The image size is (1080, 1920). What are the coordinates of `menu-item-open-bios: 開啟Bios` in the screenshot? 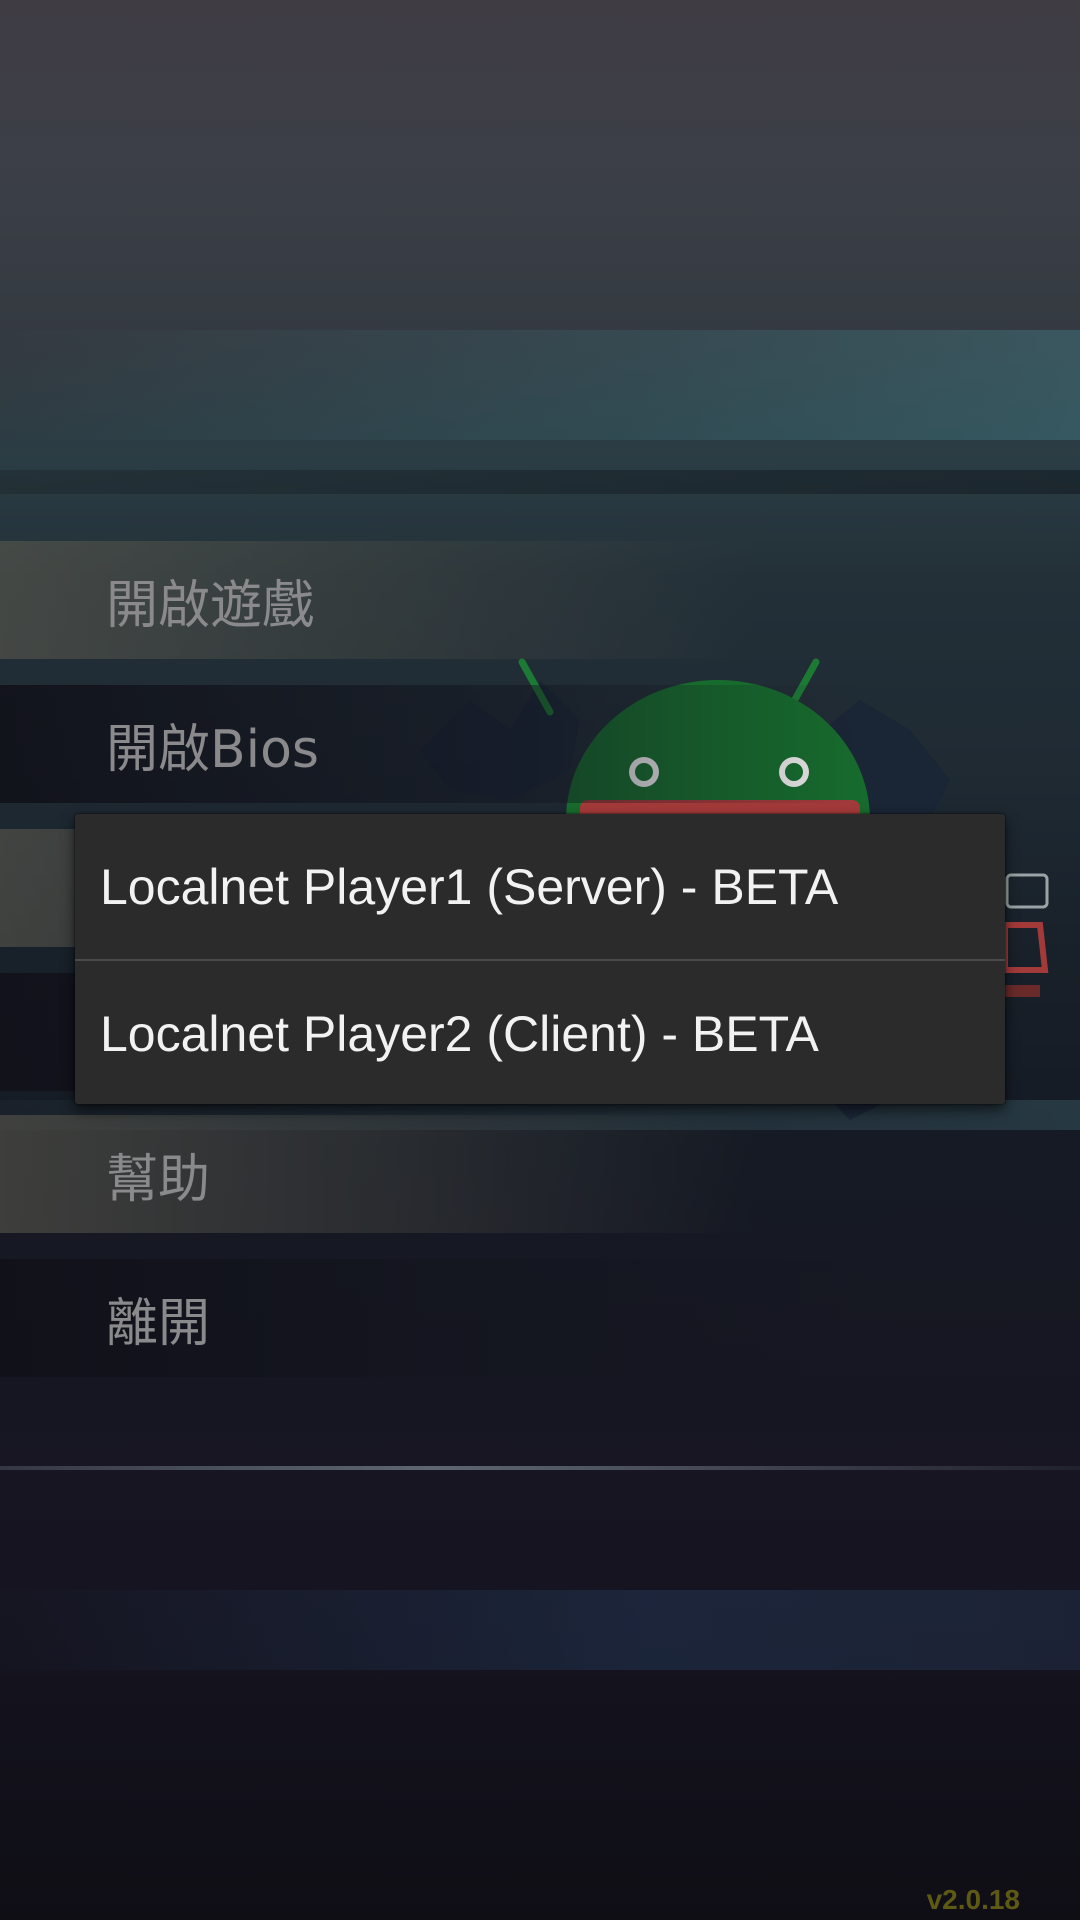 It's located at (540, 744).